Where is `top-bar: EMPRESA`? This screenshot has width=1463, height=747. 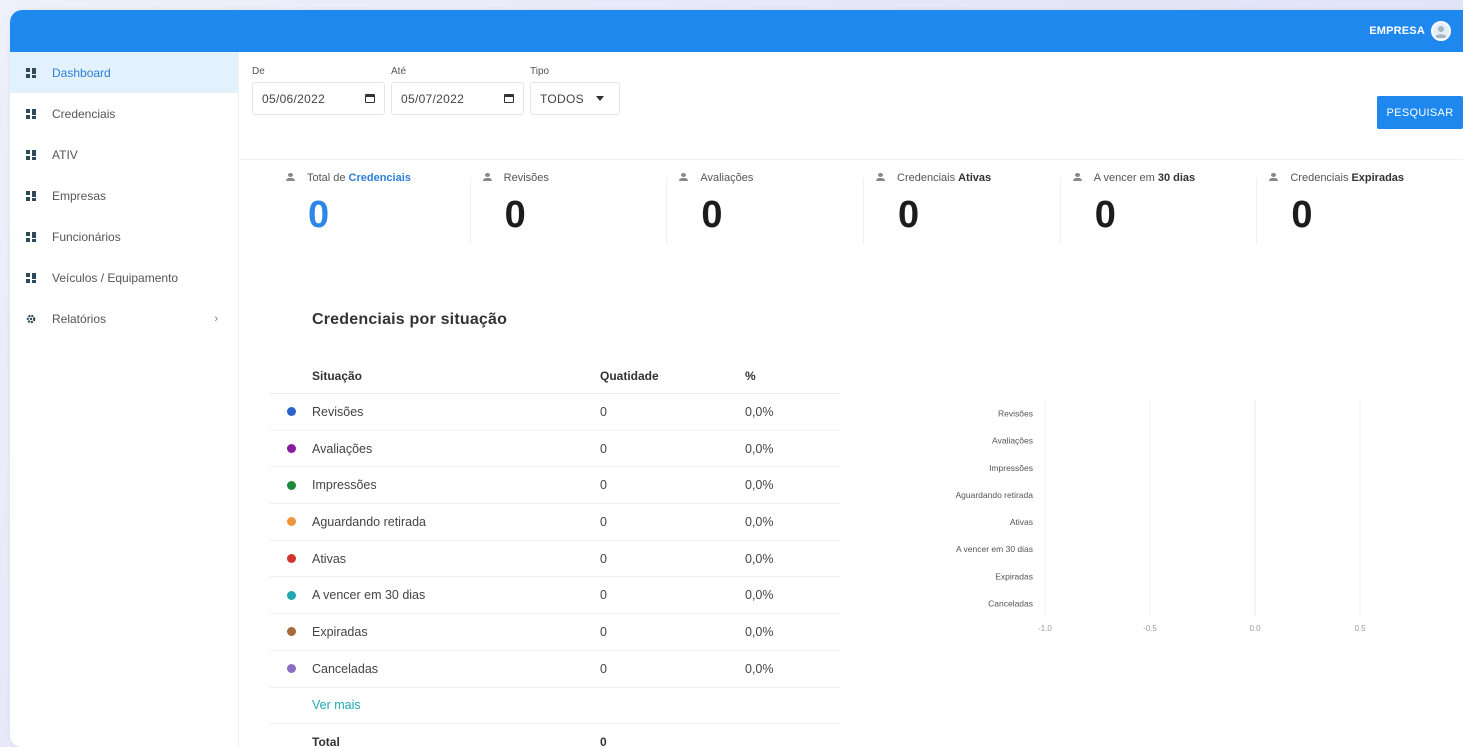
top-bar: EMPRESA is located at coordinates (736, 31).